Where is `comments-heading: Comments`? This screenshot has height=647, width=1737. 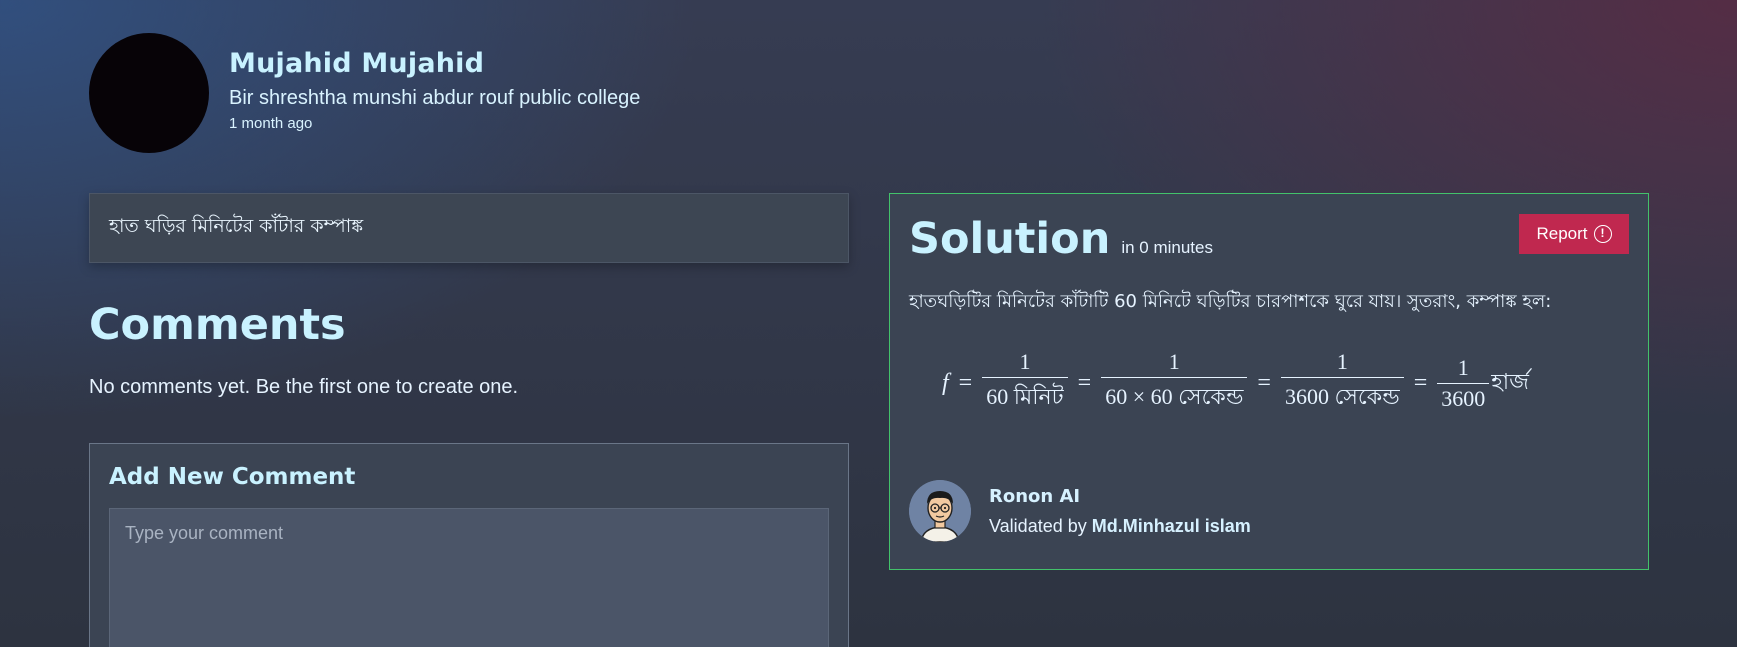
comments-heading: Comments is located at coordinates (217, 325).